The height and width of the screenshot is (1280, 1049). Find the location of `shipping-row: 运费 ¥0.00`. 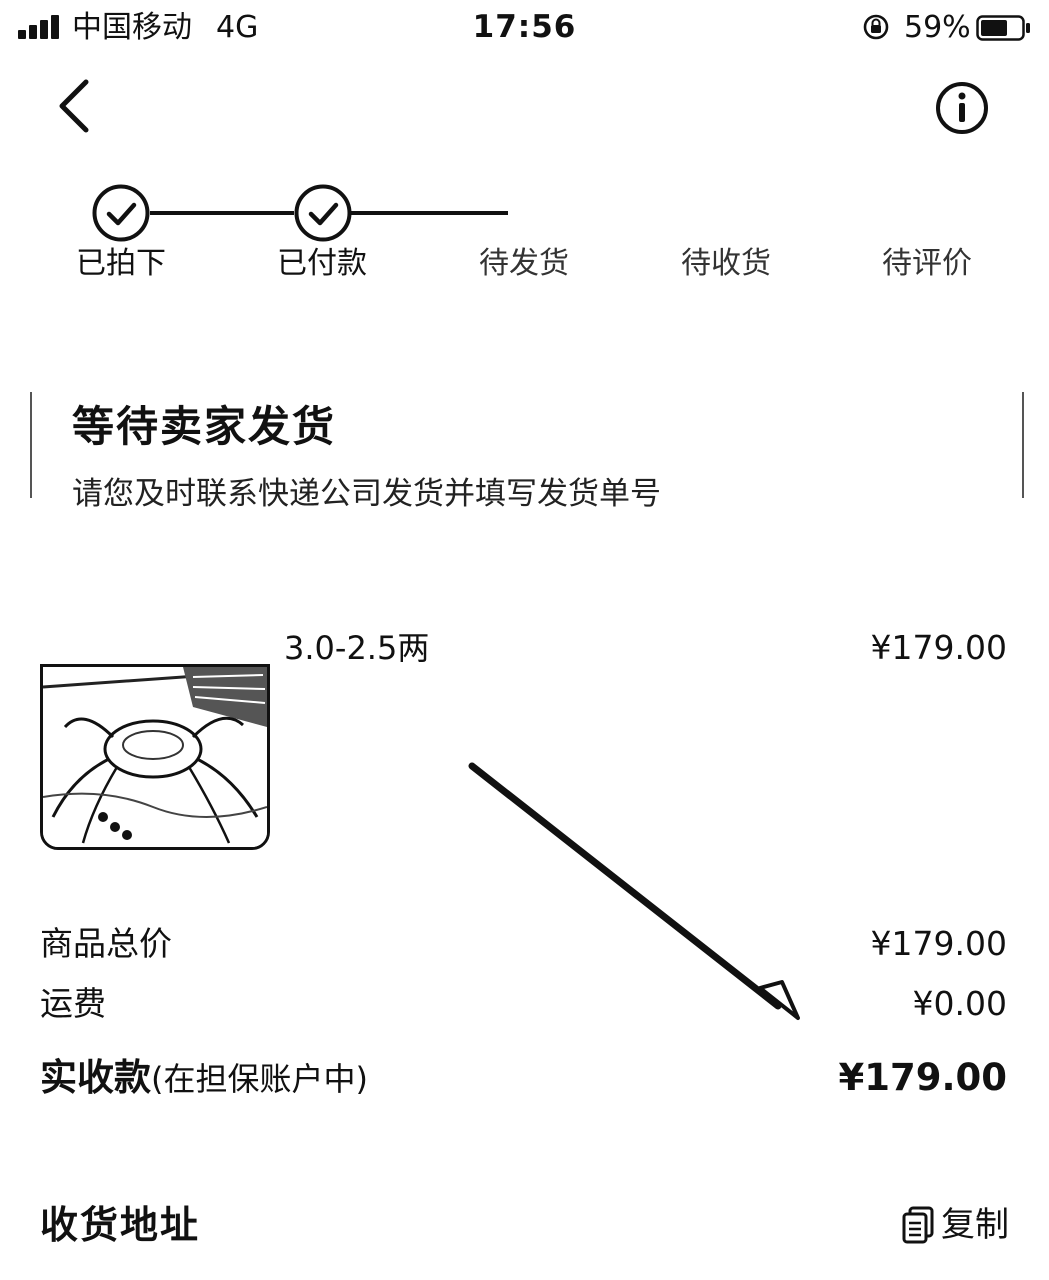

shipping-row: 运费 ¥0.00 is located at coordinates (523, 1006).